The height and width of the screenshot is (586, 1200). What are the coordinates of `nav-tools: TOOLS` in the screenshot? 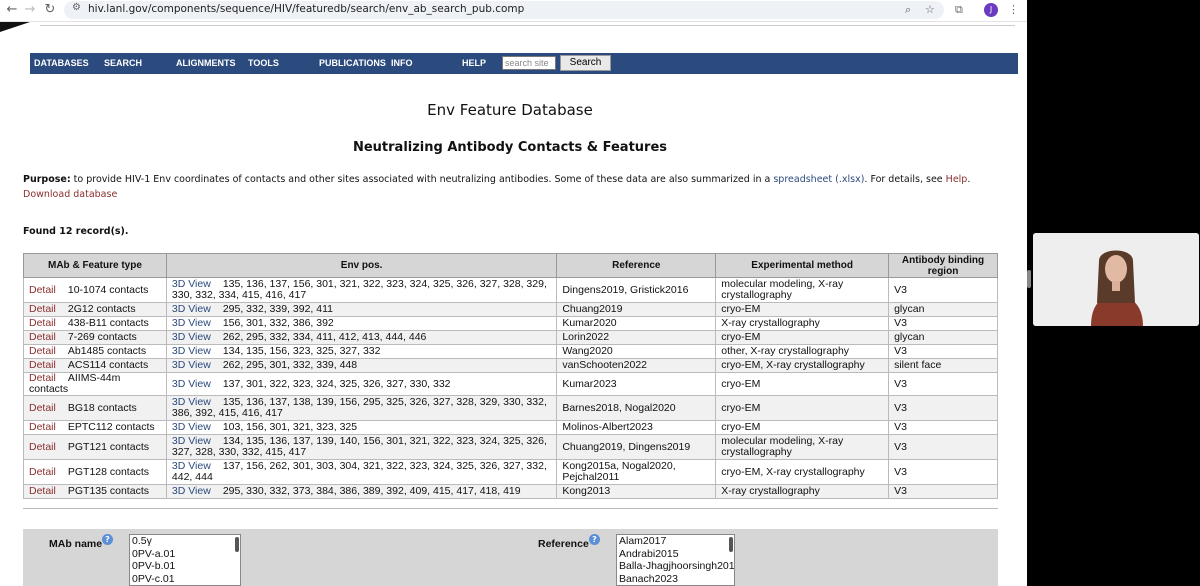 It's located at (263, 63).